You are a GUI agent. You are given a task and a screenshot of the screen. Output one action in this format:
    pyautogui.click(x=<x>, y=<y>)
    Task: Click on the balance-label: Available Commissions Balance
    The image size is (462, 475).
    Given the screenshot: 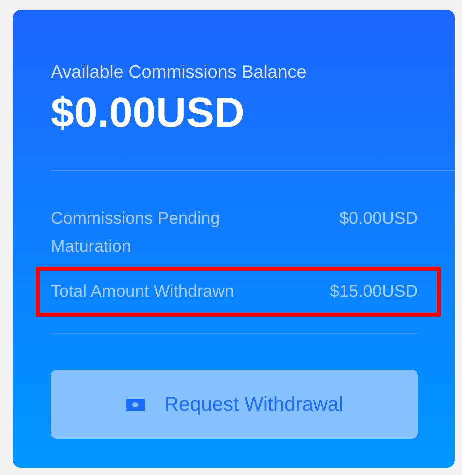 What is the action you would take?
    pyautogui.click(x=179, y=72)
    